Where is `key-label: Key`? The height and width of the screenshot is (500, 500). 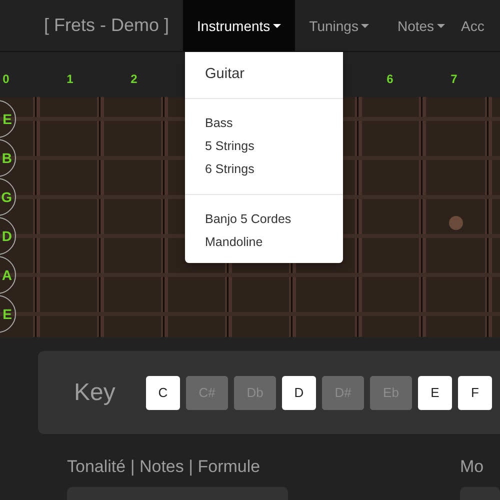
key-label: Key is located at coordinates (95, 392).